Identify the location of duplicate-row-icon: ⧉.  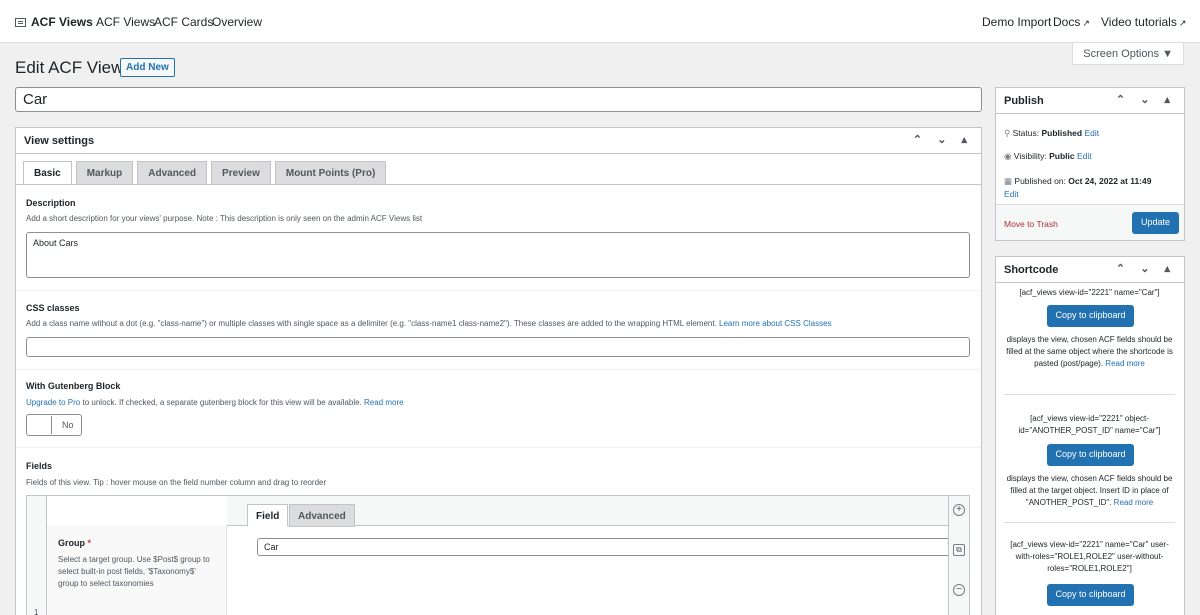
(959, 550).